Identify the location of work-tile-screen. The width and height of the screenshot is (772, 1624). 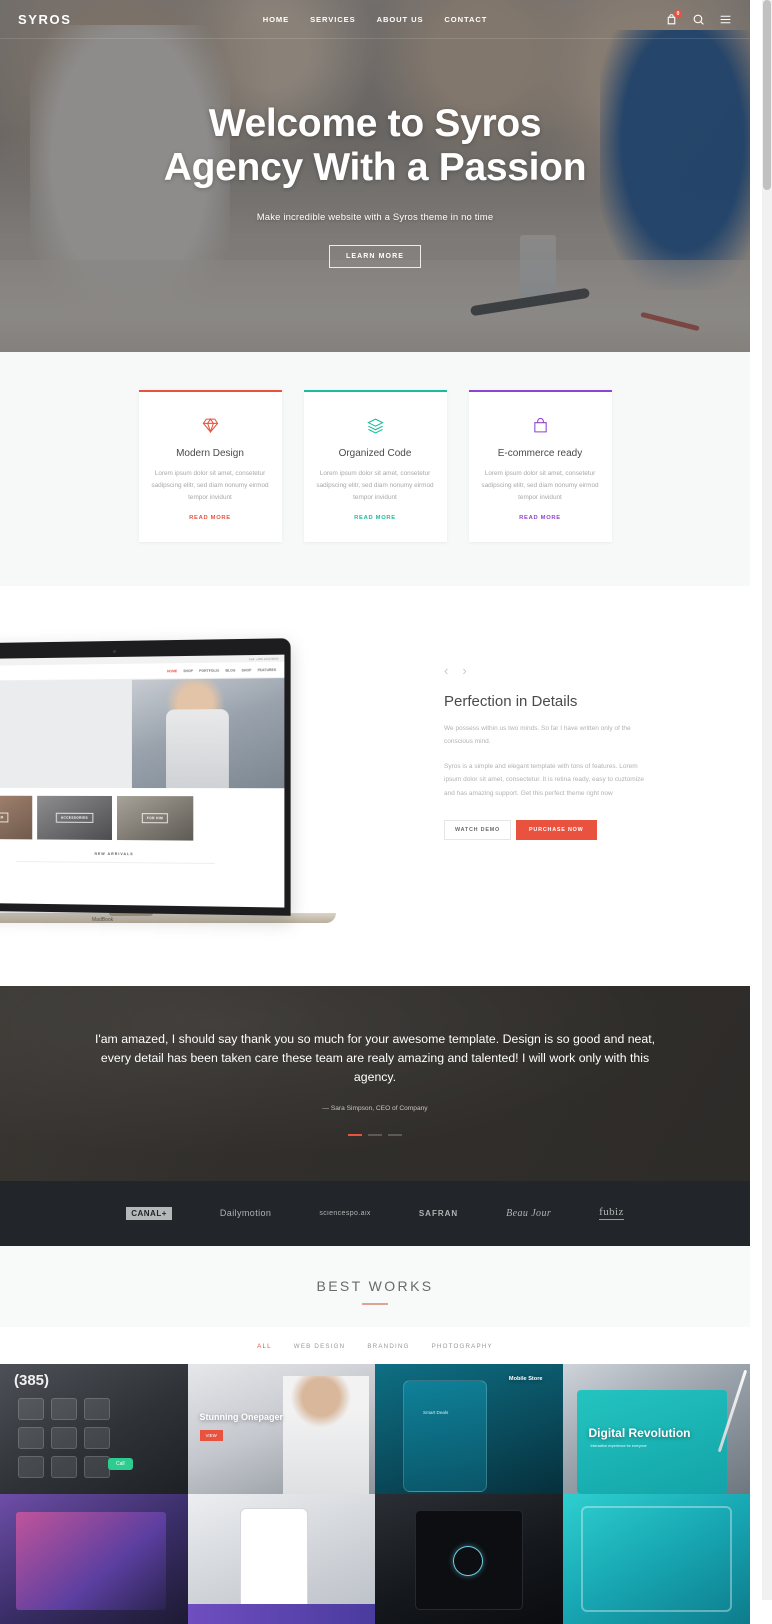
(91, 1560).